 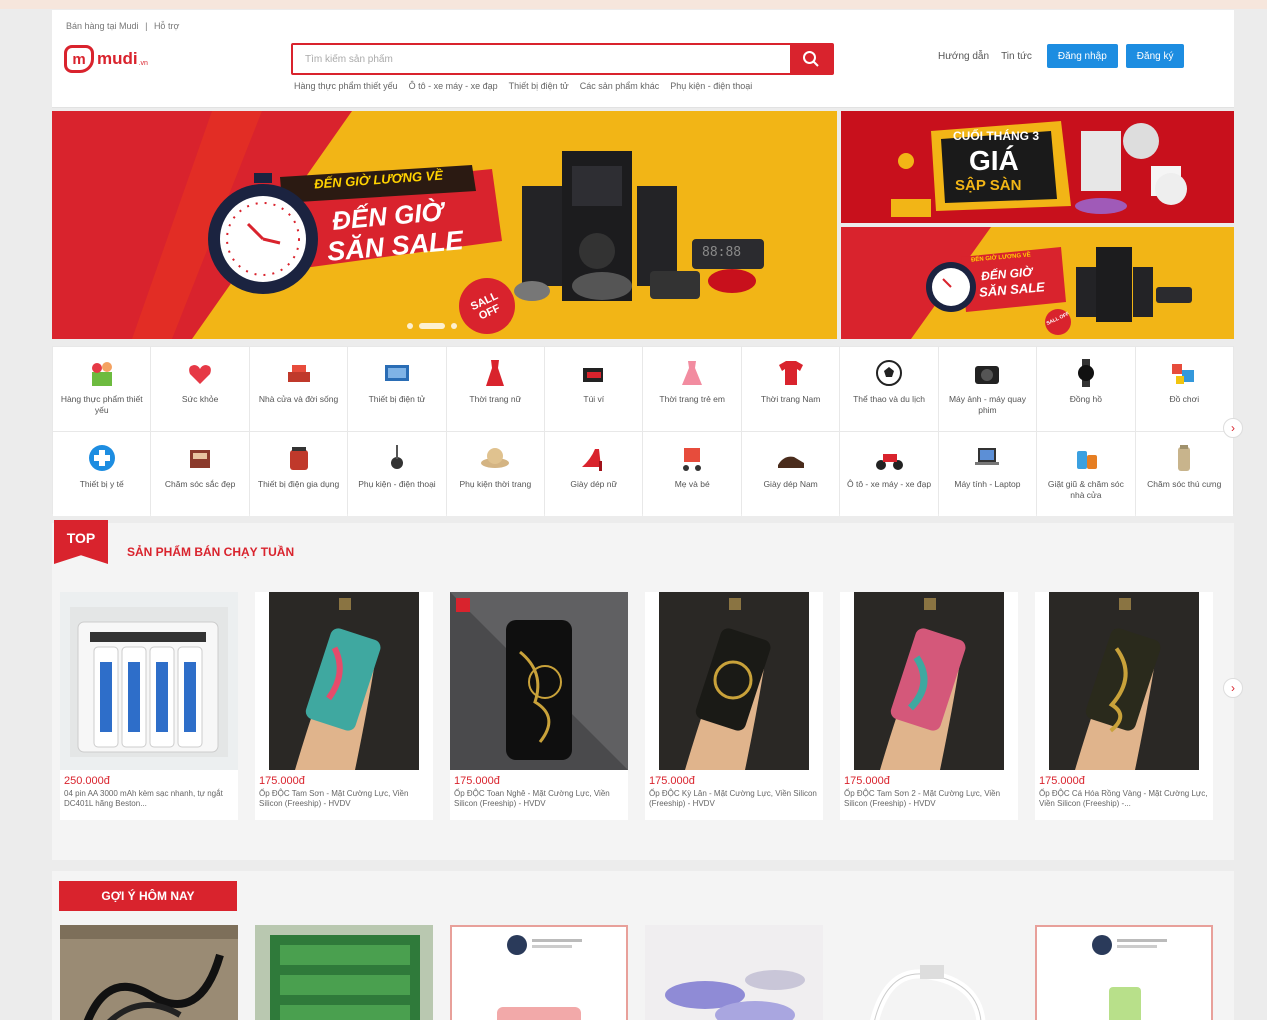 What do you see at coordinates (346, 86) in the screenshot?
I see `quick-link-grocery: Hàng thực phẩm thiết yếu` at bounding box center [346, 86].